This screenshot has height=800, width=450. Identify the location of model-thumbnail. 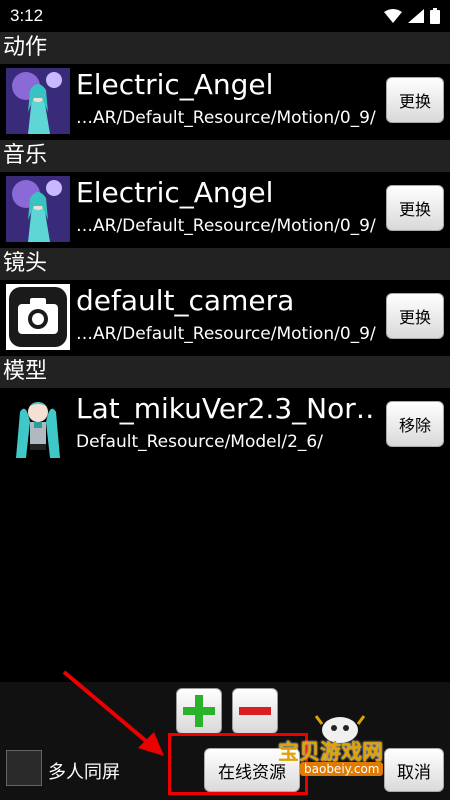
(38, 425).